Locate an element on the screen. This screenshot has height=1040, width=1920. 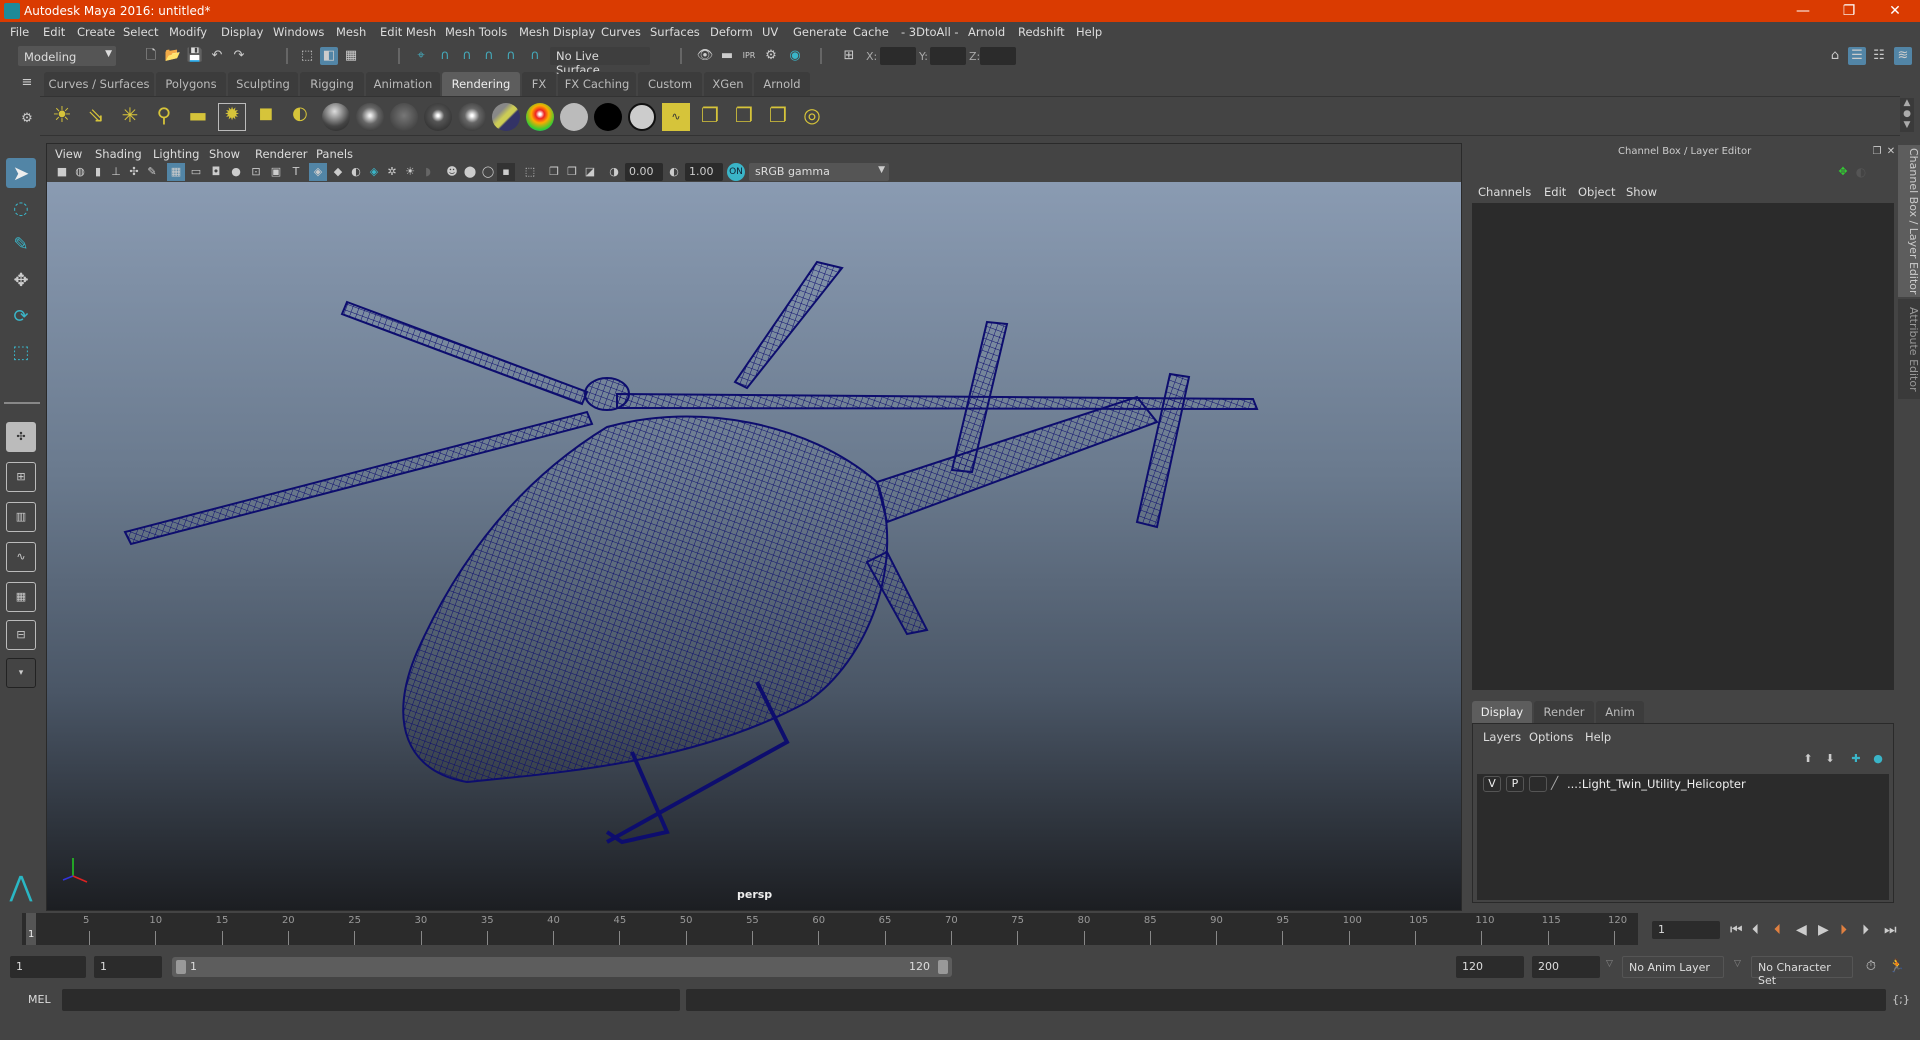
camera-attributes-icon: ◍ is located at coordinates (80, 172).